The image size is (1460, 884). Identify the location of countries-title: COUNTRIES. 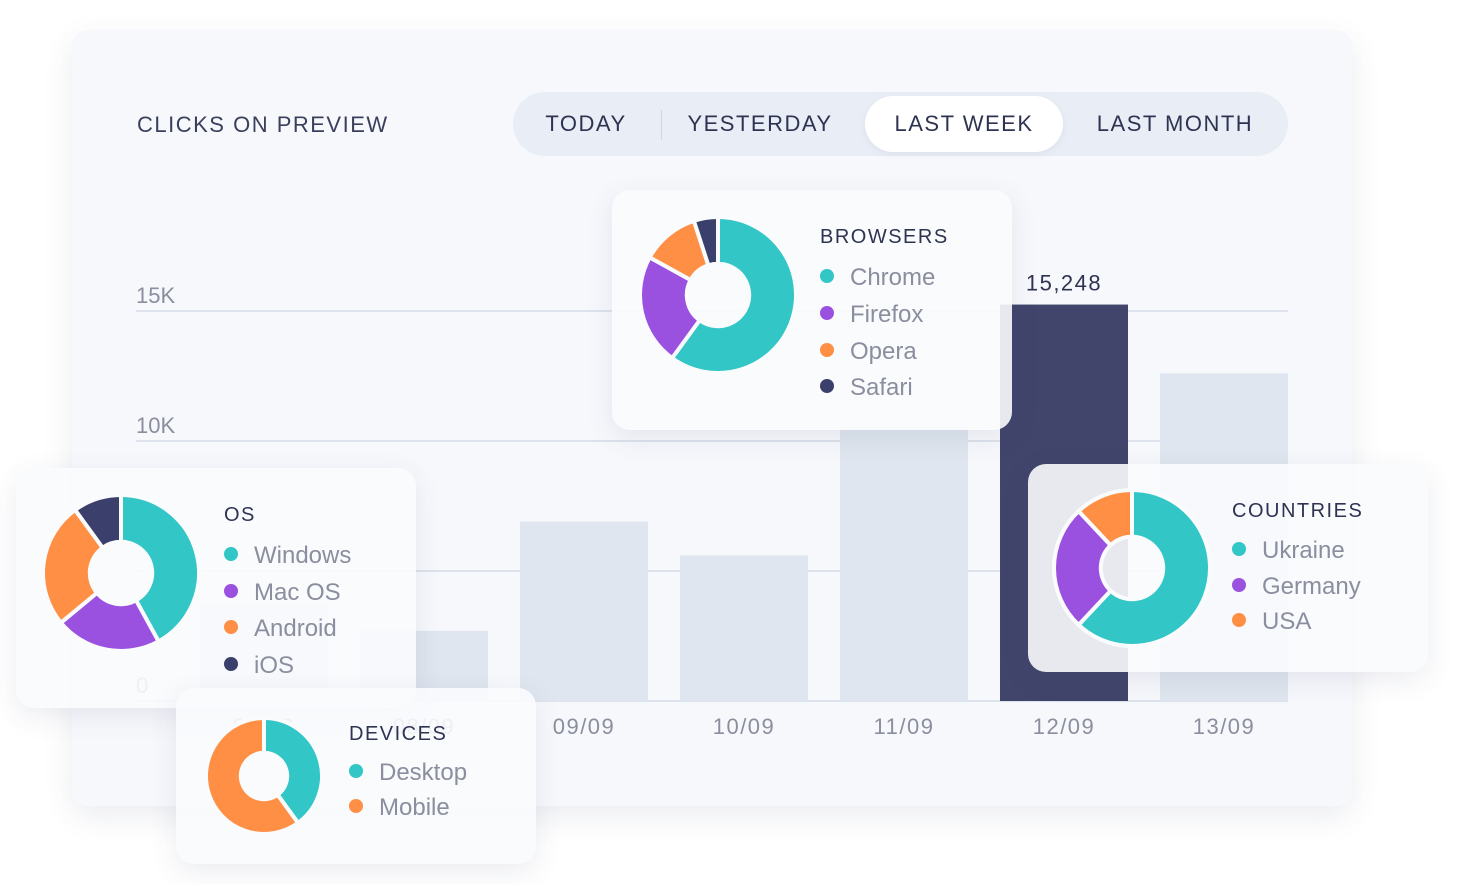
(1298, 511).